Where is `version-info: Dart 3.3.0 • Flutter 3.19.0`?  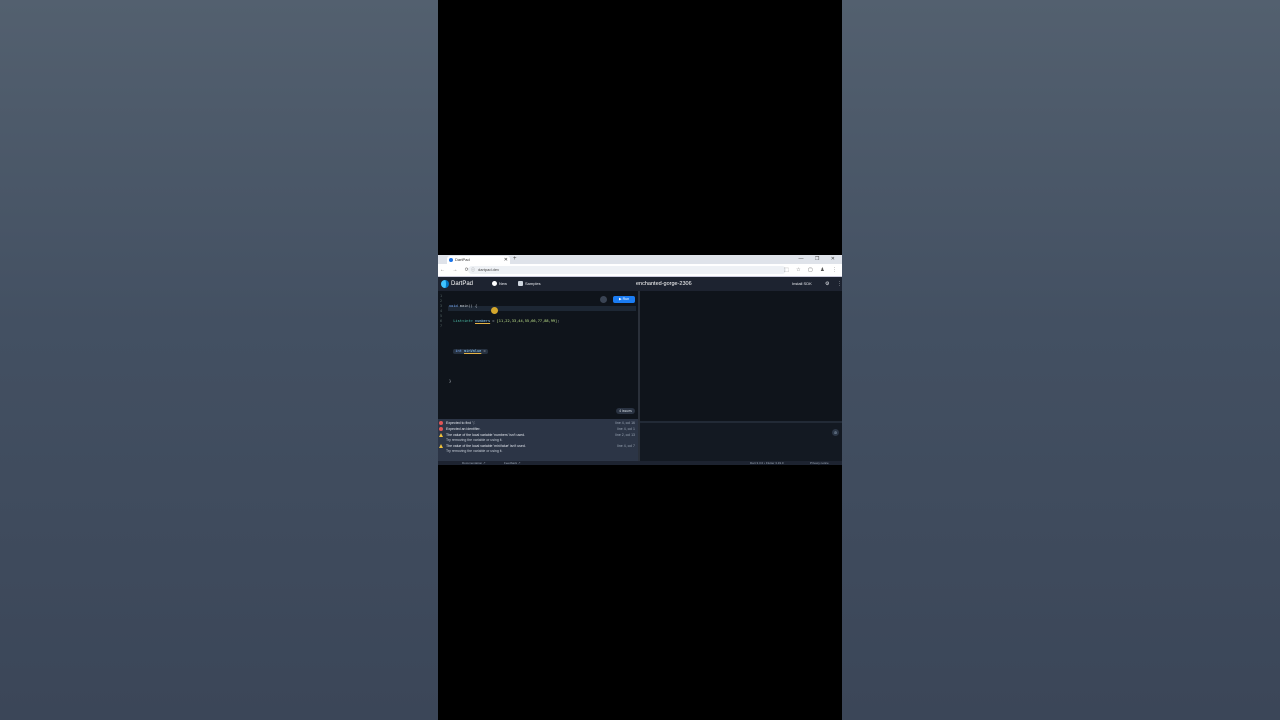
version-info: Dart 3.3.0 • Flutter 3.19.0 is located at coordinates (767, 463).